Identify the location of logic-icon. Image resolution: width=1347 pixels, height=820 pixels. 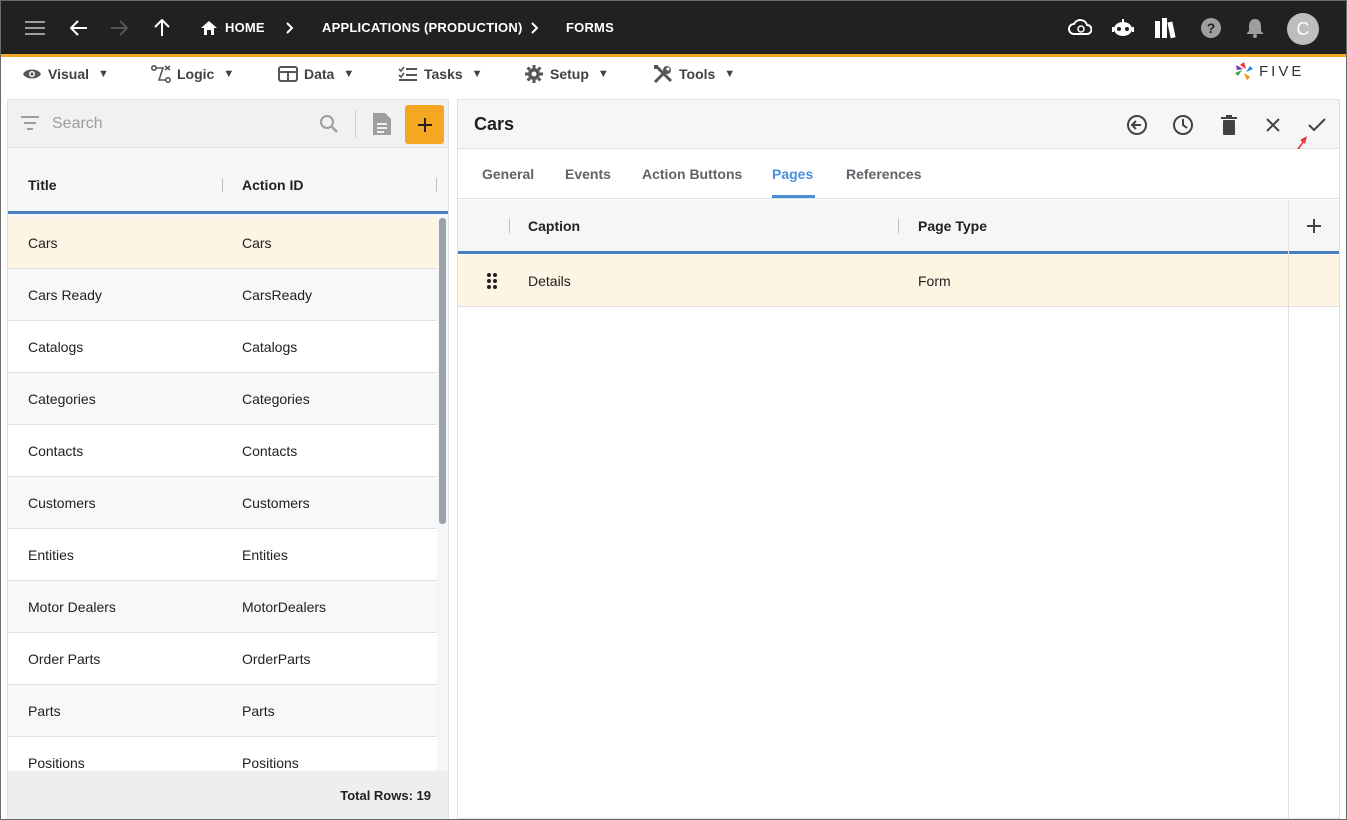
(161, 74).